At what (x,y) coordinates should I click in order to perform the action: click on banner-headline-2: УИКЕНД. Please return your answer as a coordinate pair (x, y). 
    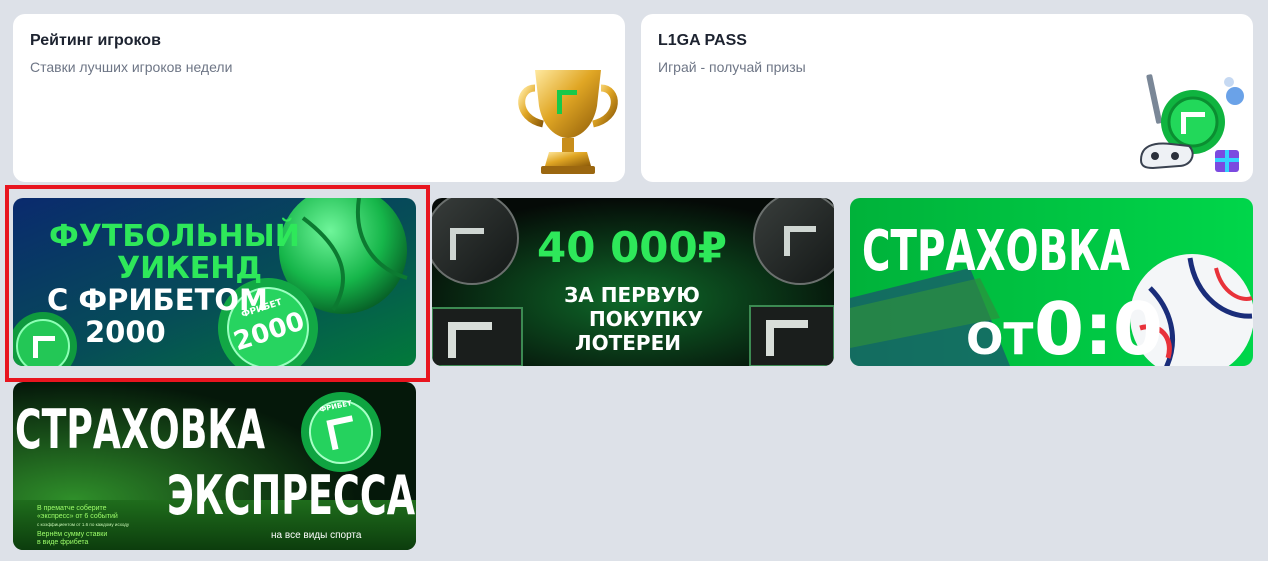
    Looking at the image, I should click on (189, 268).